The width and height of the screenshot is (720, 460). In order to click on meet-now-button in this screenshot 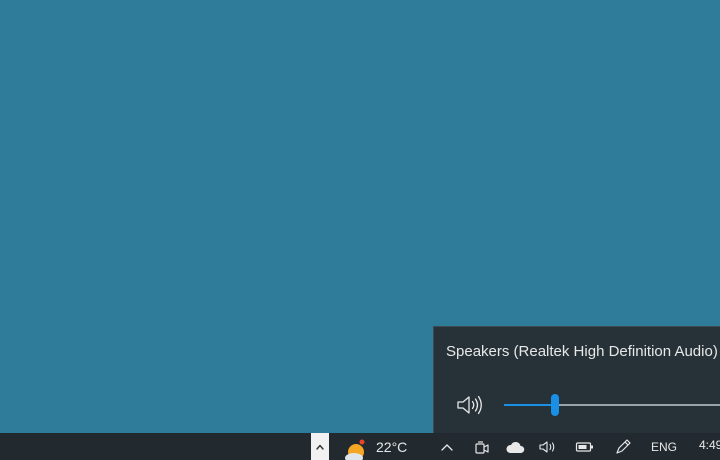, I will do `click(482, 446)`.